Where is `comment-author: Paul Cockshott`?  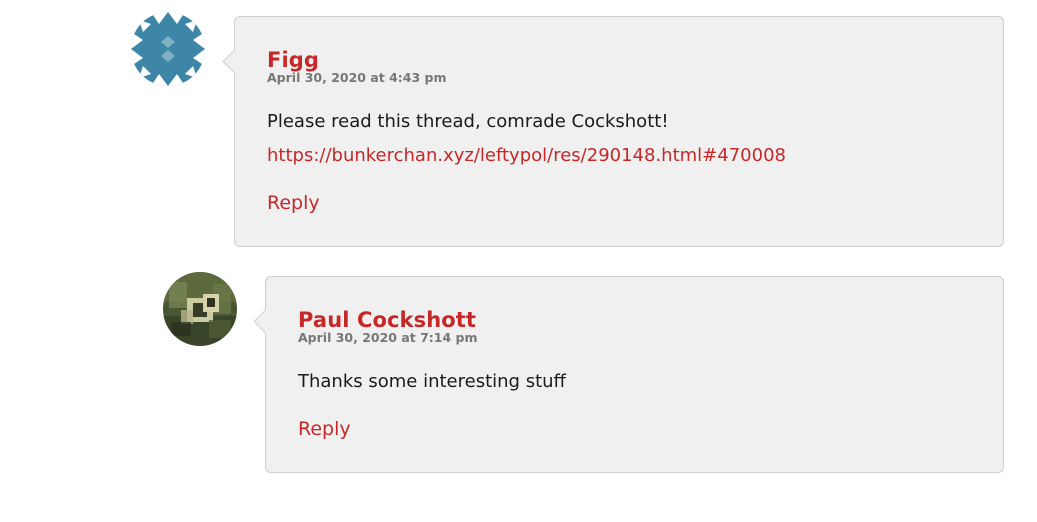
comment-author: Paul Cockshott is located at coordinates (387, 320).